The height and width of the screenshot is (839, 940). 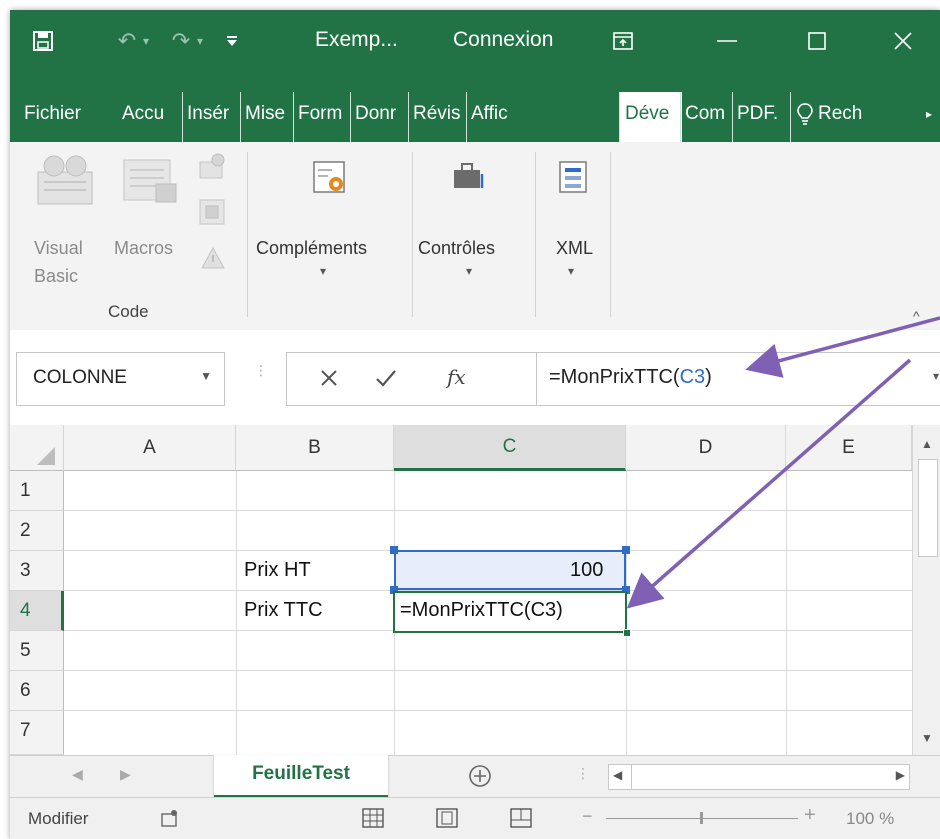 What do you see at coordinates (480, 776) in the screenshot?
I see `new-sheet-icon` at bounding box center [480, 776].